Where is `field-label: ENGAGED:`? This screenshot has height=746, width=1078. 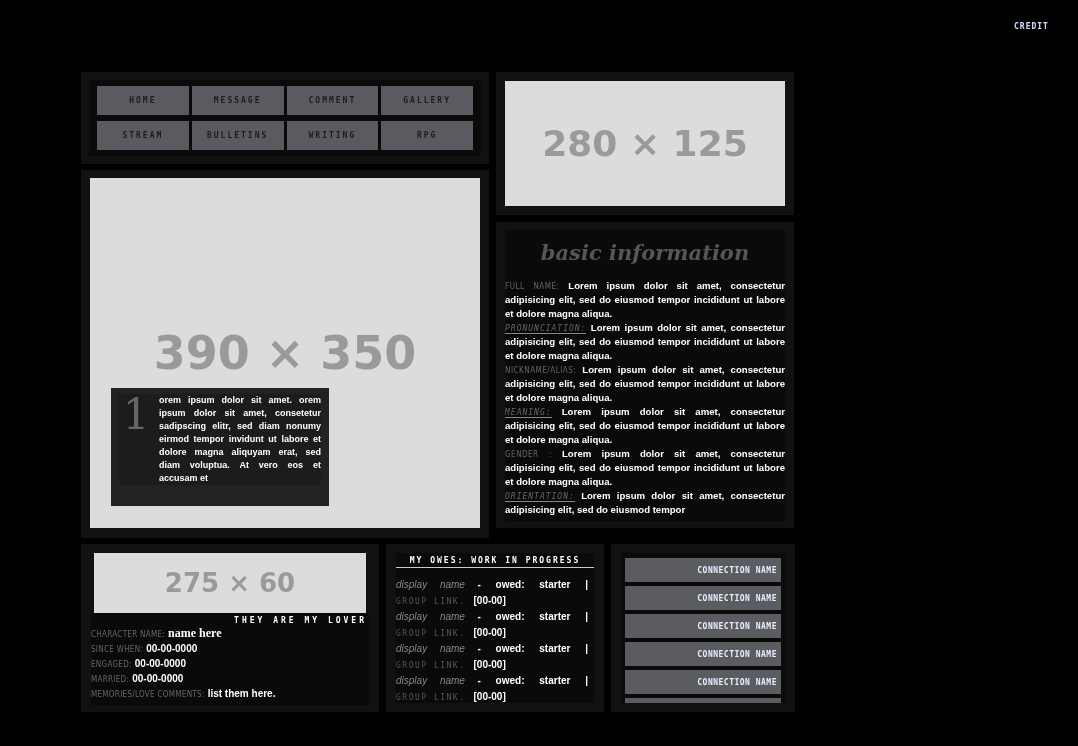 field-label: ENGAGED: is located at coordinates (111, 664).